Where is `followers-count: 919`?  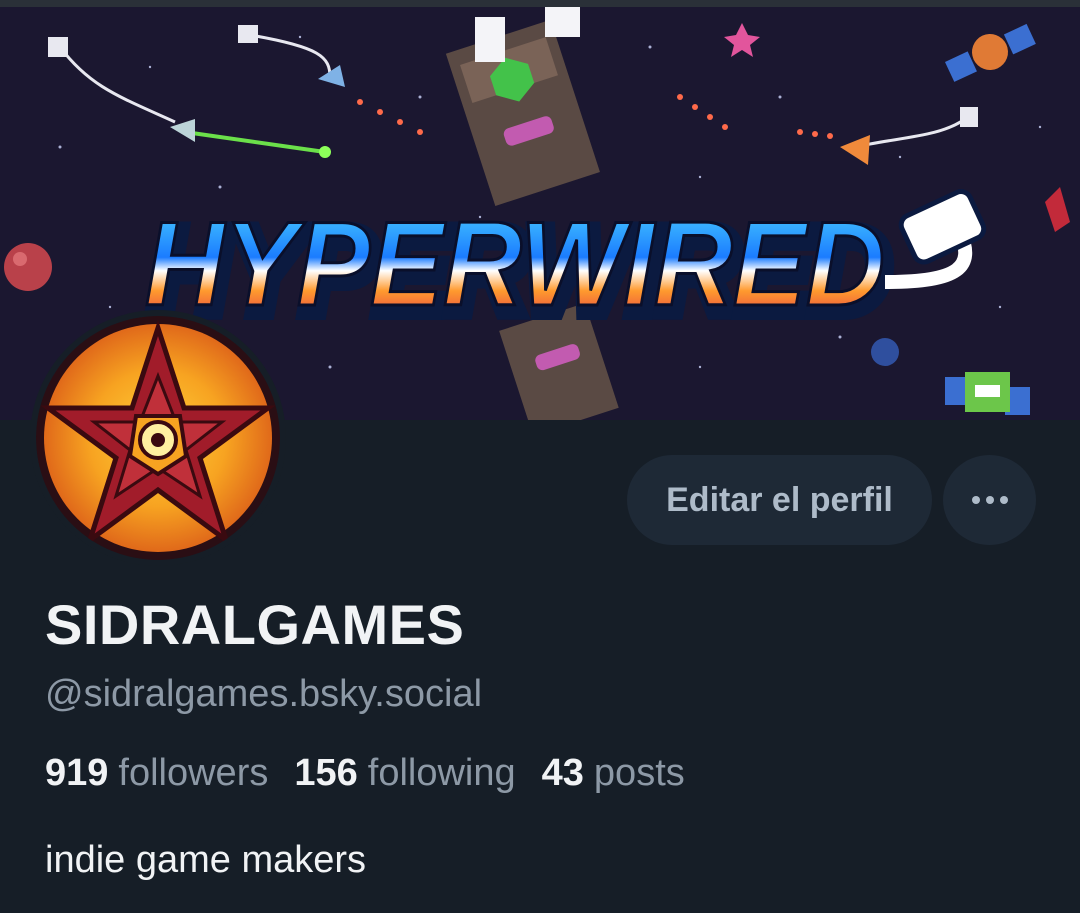 followers-count: 919 is located at coordinates (77, 773).